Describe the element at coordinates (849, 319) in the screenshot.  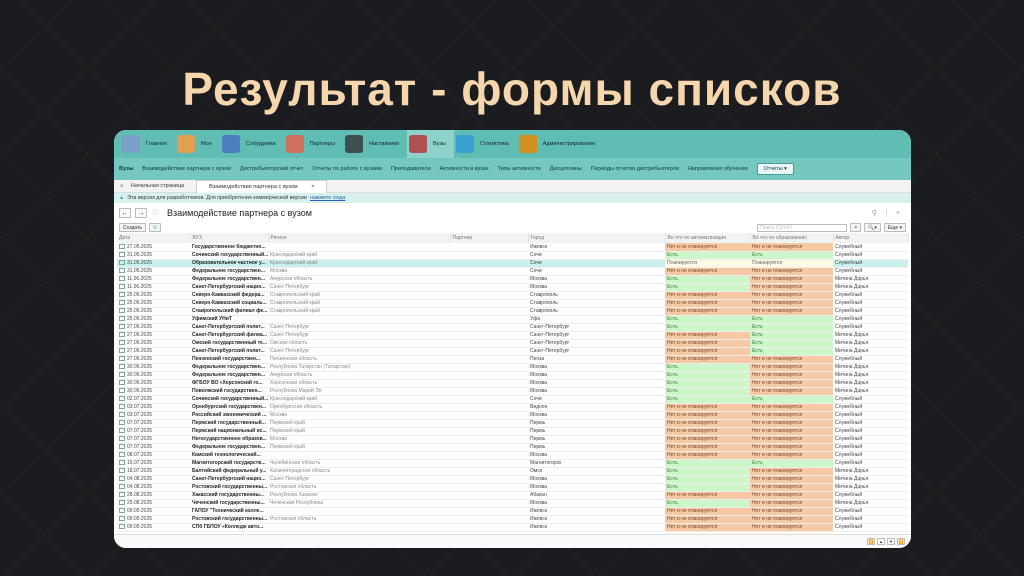
I see `cell-text: Служебный` at that location.